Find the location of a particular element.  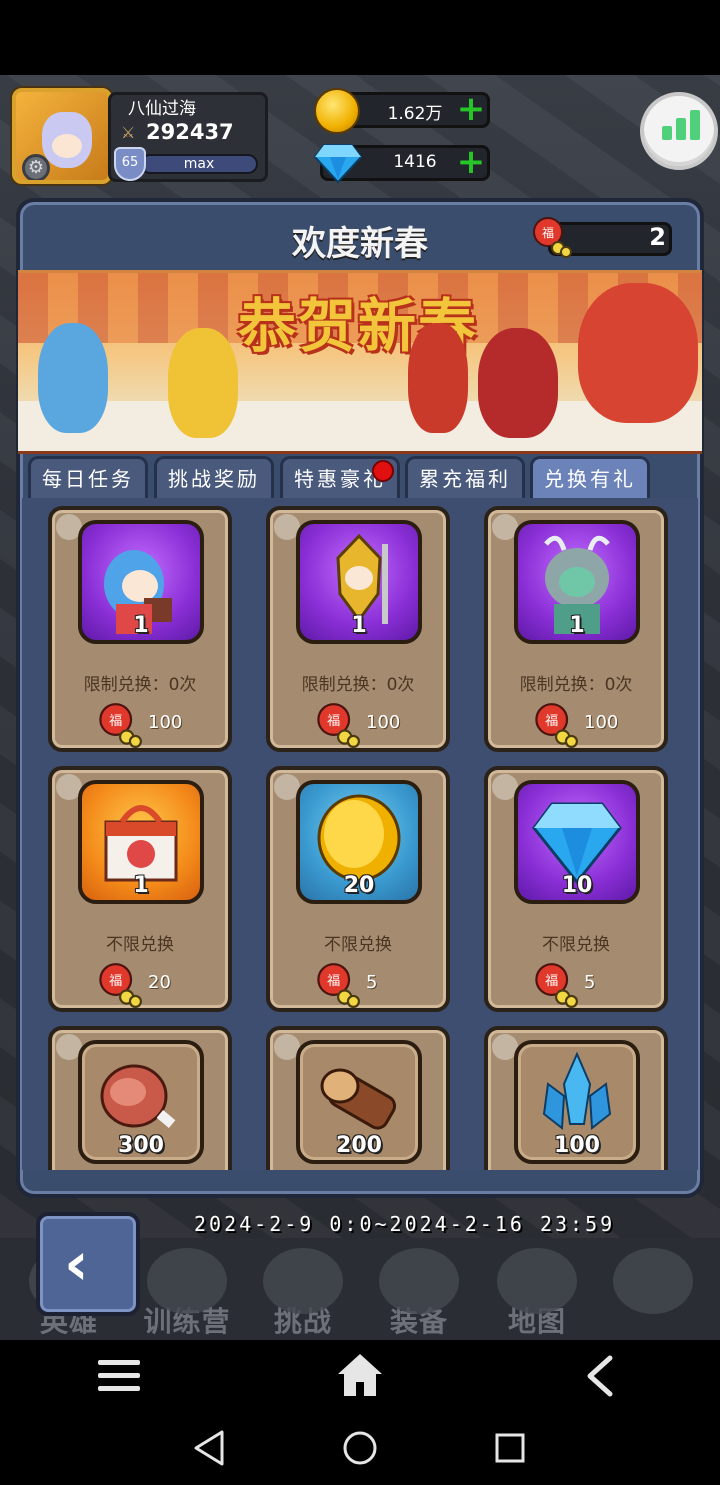

nav-home-circle-icon is located at coordinates (360, 1448).